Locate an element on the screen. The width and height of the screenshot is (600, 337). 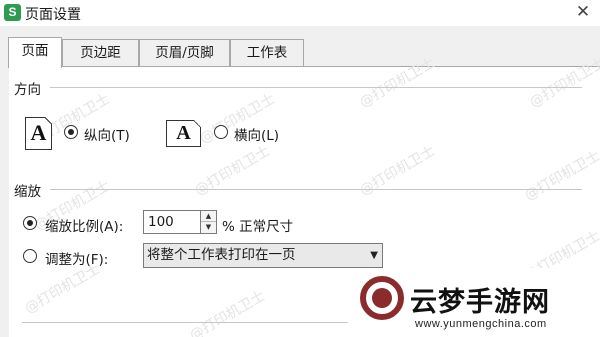
promo-url: www.yunmengchina.com is located at coordinates (481, 324).